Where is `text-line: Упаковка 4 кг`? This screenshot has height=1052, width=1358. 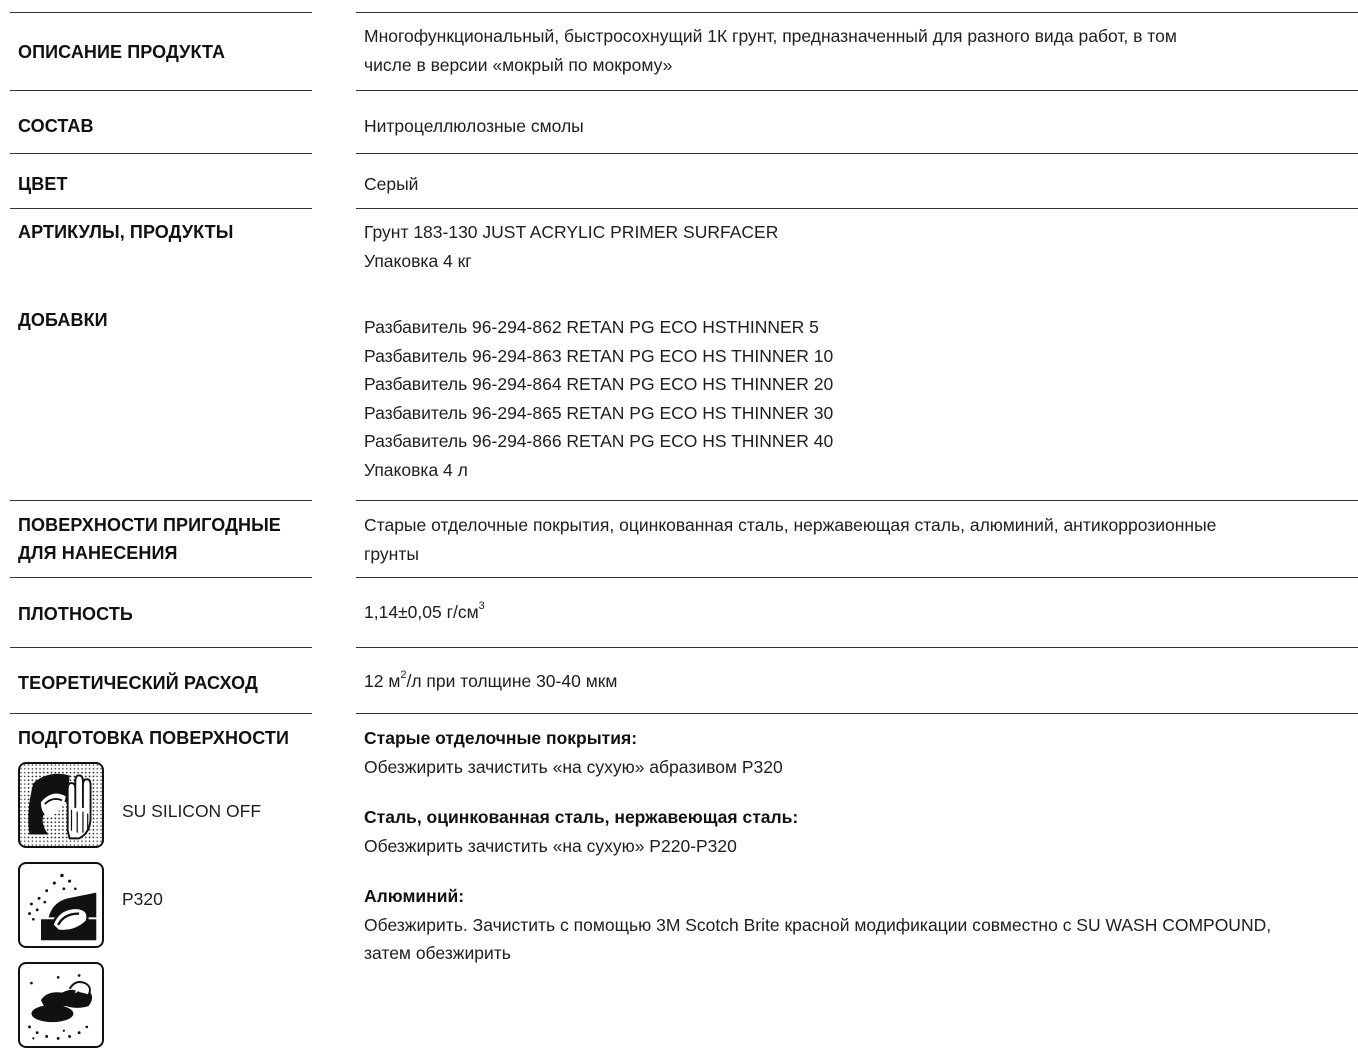 text-line: Упаковка 4 кг is located at coordinates (418, 260).